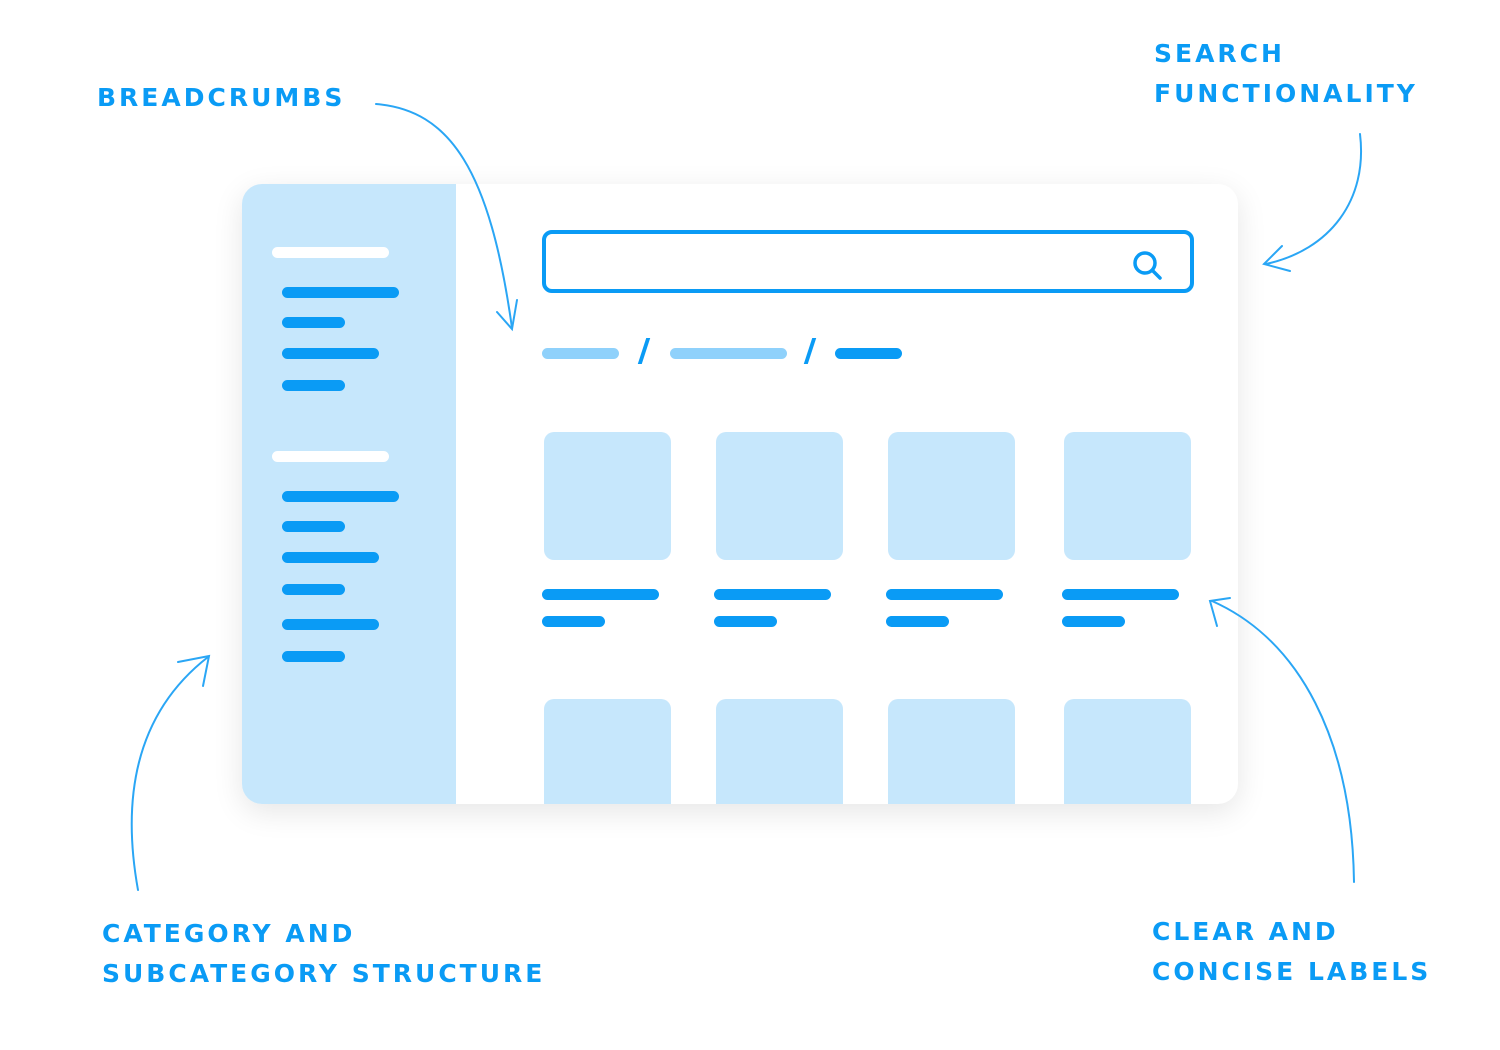  Describe the element at coordinates (1245, 931) in the screenshot. I see `annotation-line: CLEAR AND` at that location.